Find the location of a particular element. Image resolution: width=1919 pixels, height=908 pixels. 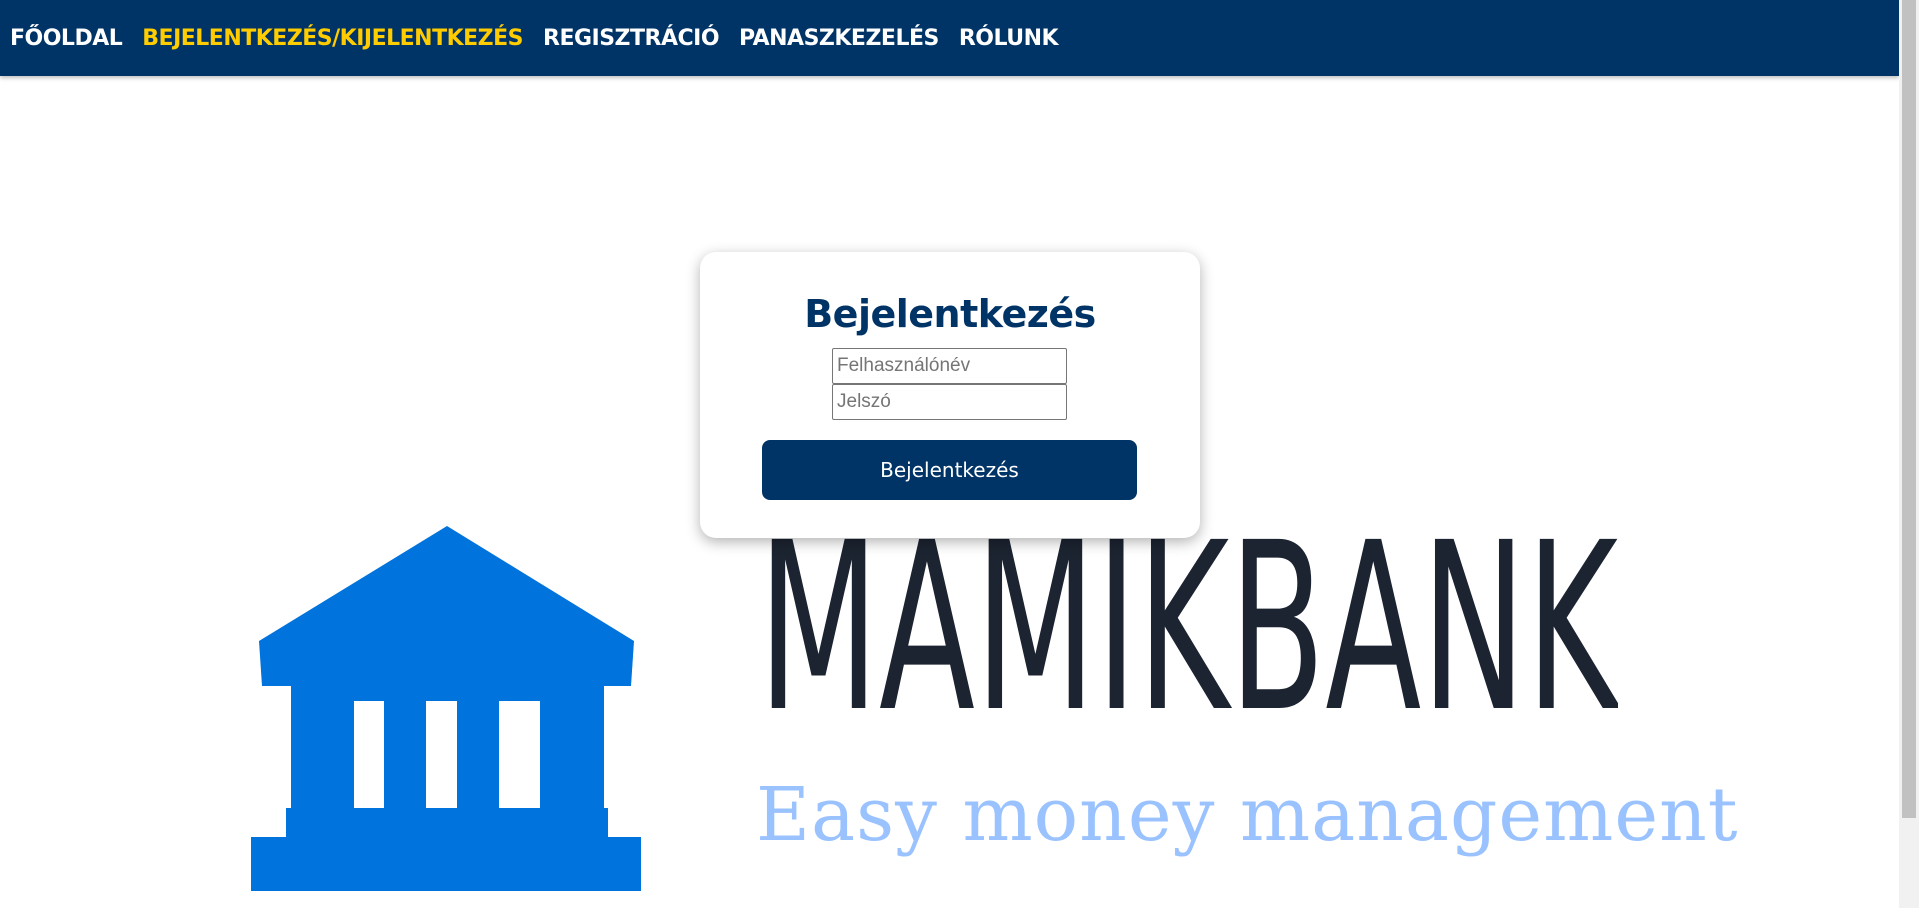

brand-tagline: Easy money management is located at coordinates (1247, 815).